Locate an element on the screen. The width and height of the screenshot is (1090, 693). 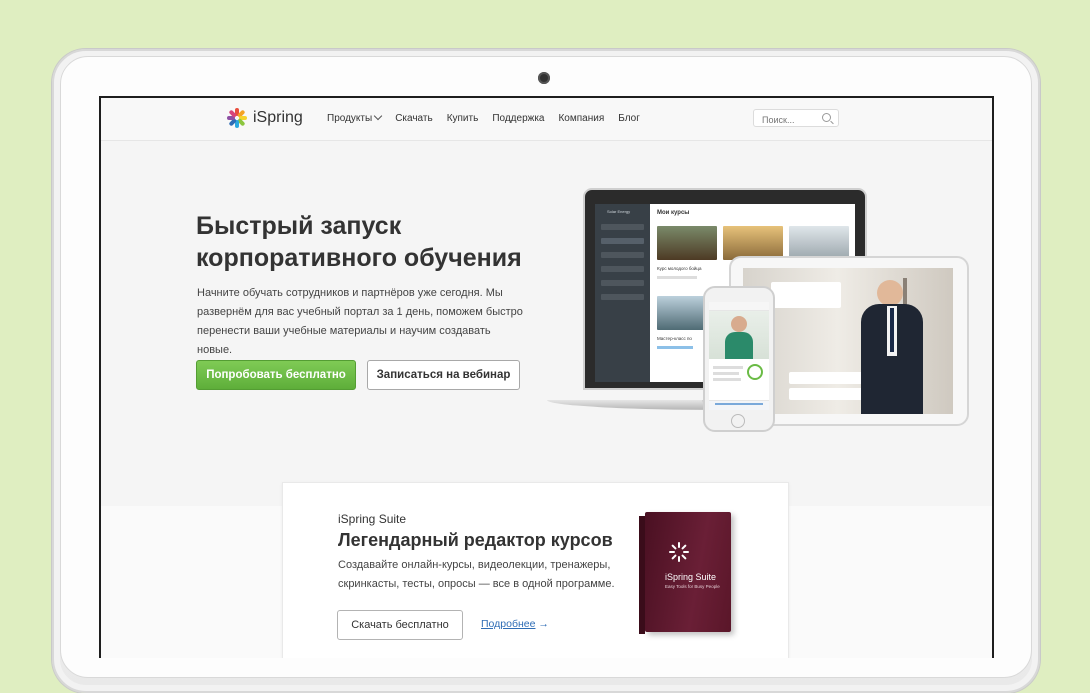
nav-item-blog: Блог is located at coordinates (629, 118).